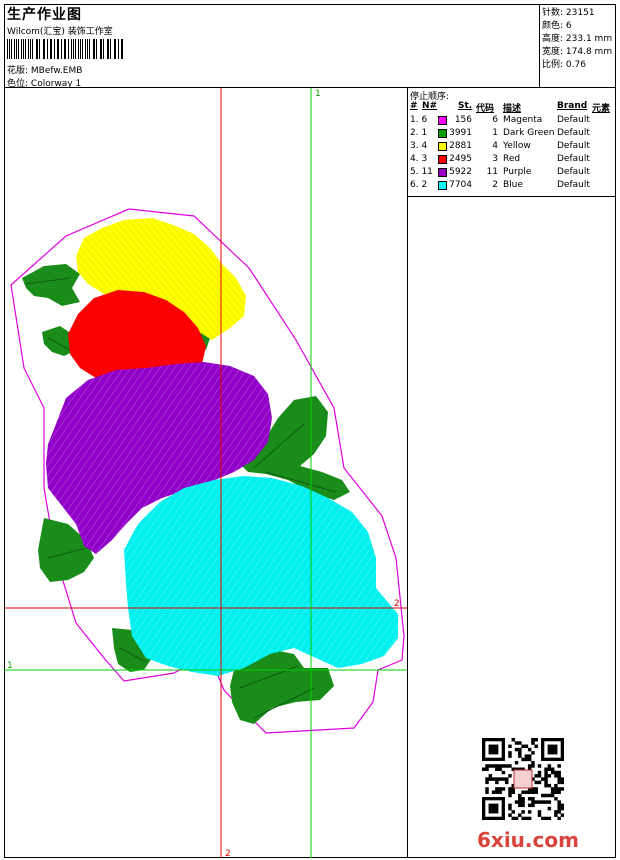  I want to click on color-code: 3, so click(495, 159).